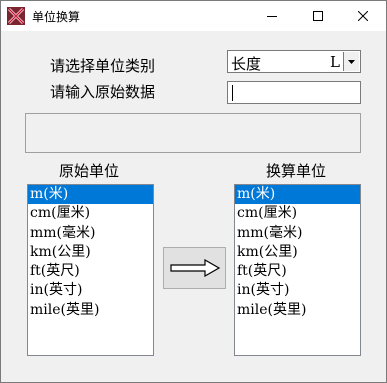 This screenshot has width=387, height=383. What do you see at coordinates (103, 92) in the screenshot?
I see `input-label: 请输入原始数据` at bounding box center [103, 92].